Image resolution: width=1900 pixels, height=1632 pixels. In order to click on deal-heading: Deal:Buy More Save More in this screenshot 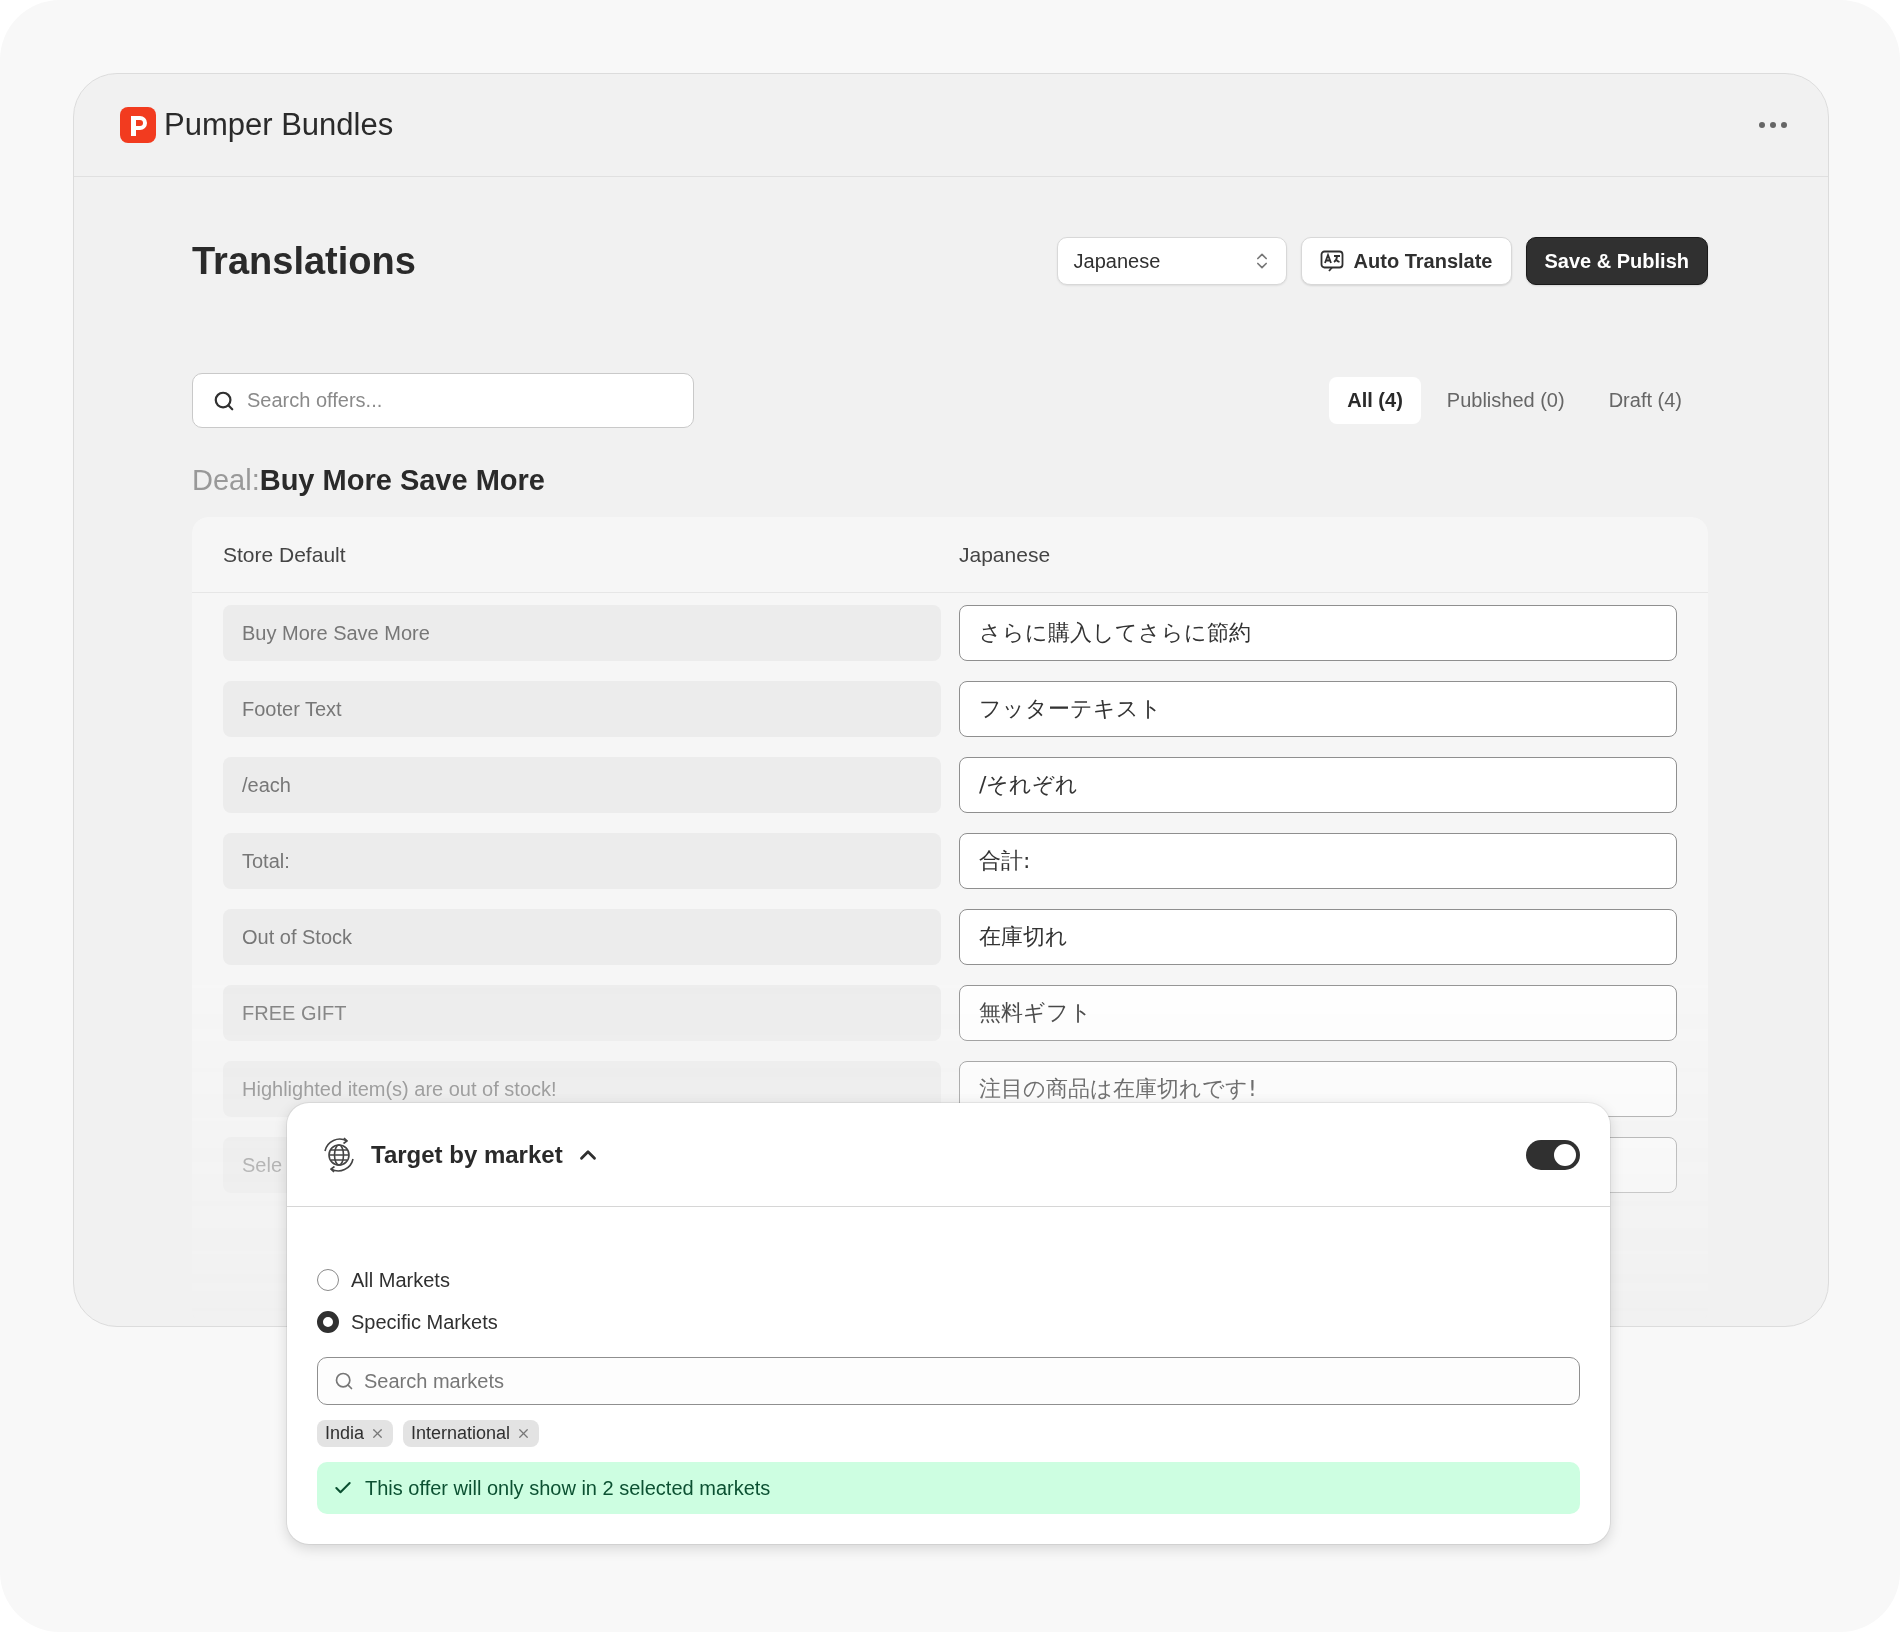, I will do `click(369, 480)`.